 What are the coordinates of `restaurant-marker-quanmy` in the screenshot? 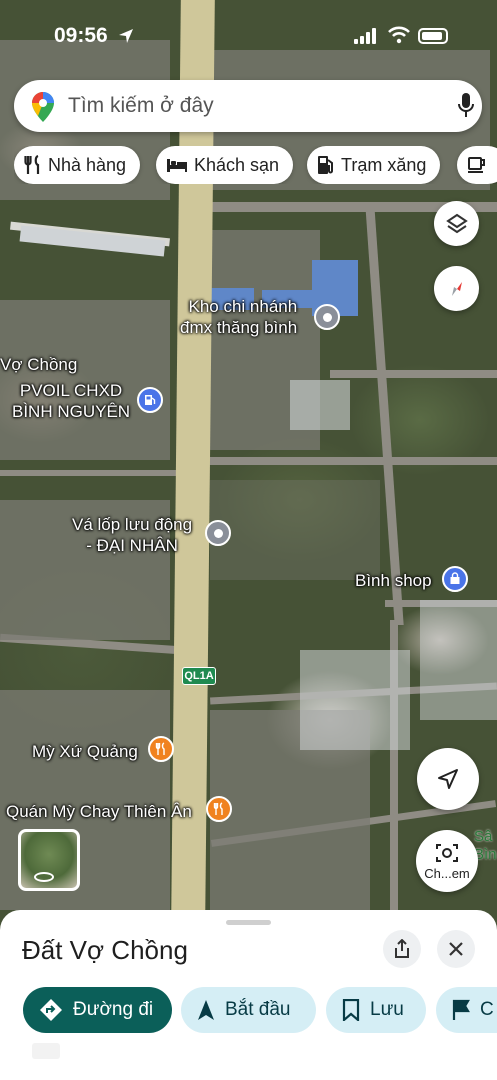 It's located at (219, 809).